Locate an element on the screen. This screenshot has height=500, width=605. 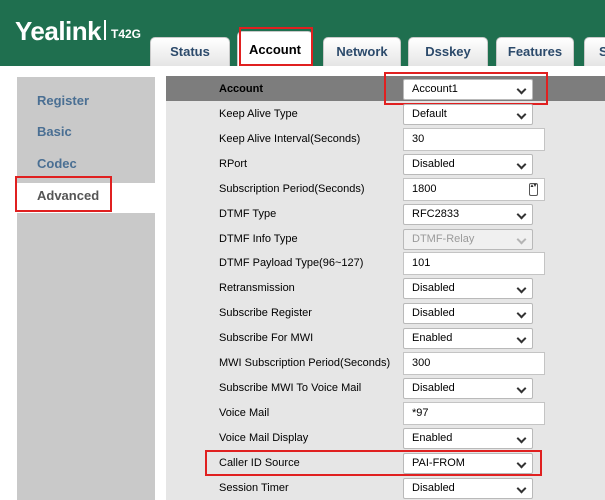
sidebar-item-advanced: Advanced is located at coordinates (68, 195).